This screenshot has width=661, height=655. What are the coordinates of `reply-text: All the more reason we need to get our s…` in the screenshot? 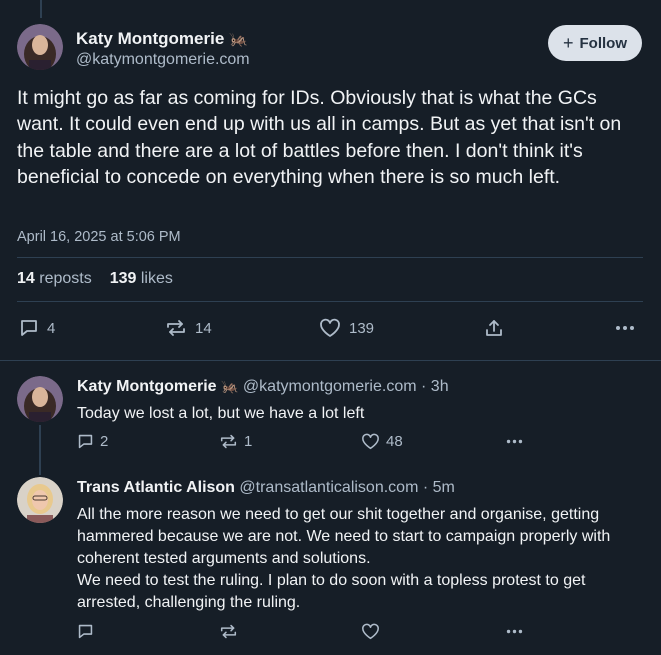 It's located at (362, 559).